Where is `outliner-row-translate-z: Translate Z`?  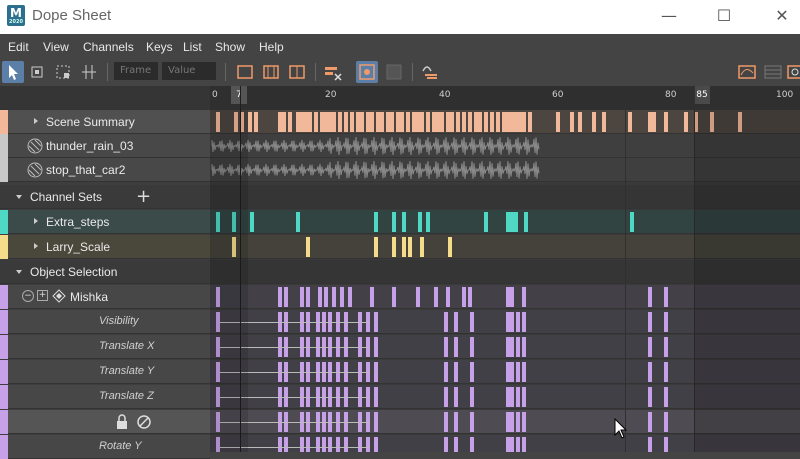 outliner-row-translate-z: Translate Z is located at coordinates (105, 397).